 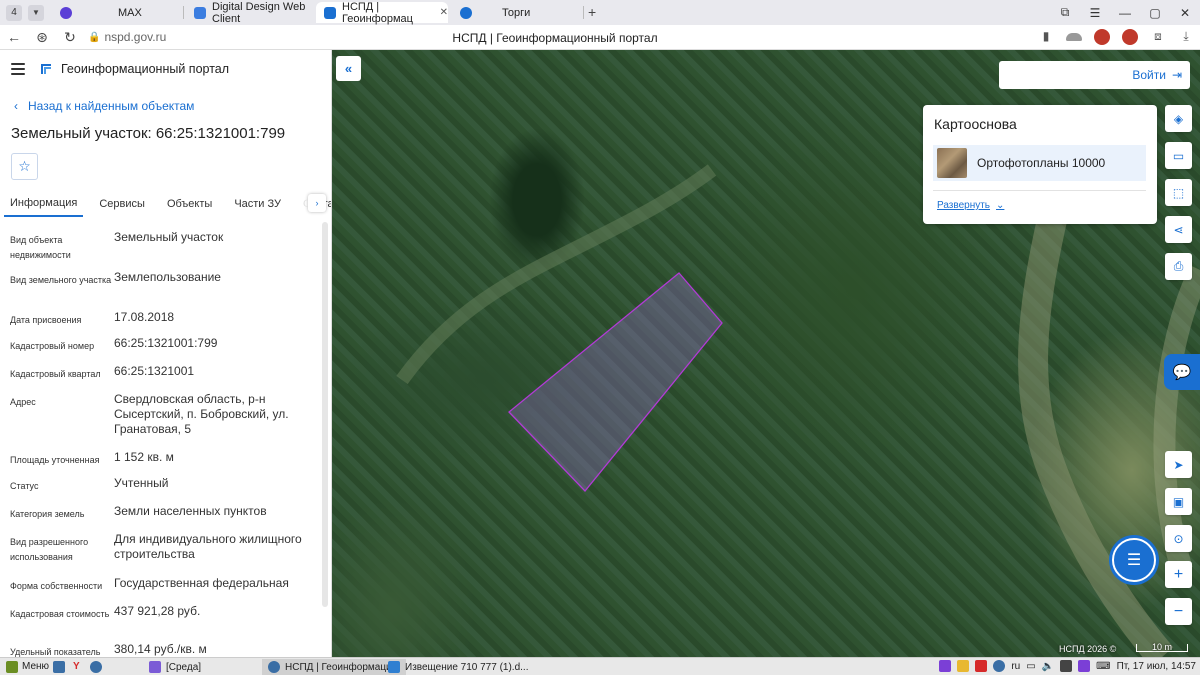 What do you see at coordinates (55, 374) in the screenshot?
I see `property-label: Кадастровый квартал` at bounding box center [55, 374].